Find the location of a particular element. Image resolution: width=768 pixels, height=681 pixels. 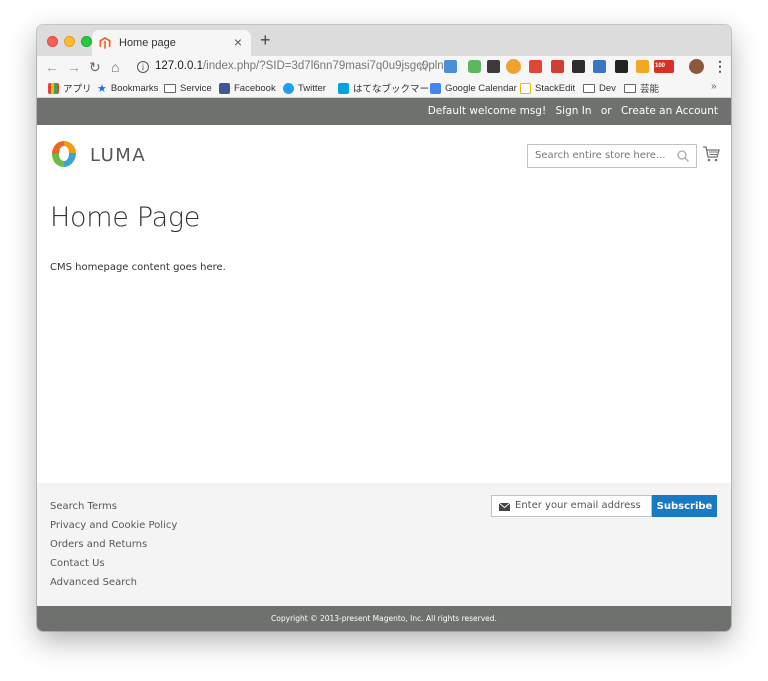

magento-favicon-icon is located at coordinates (105, 43).